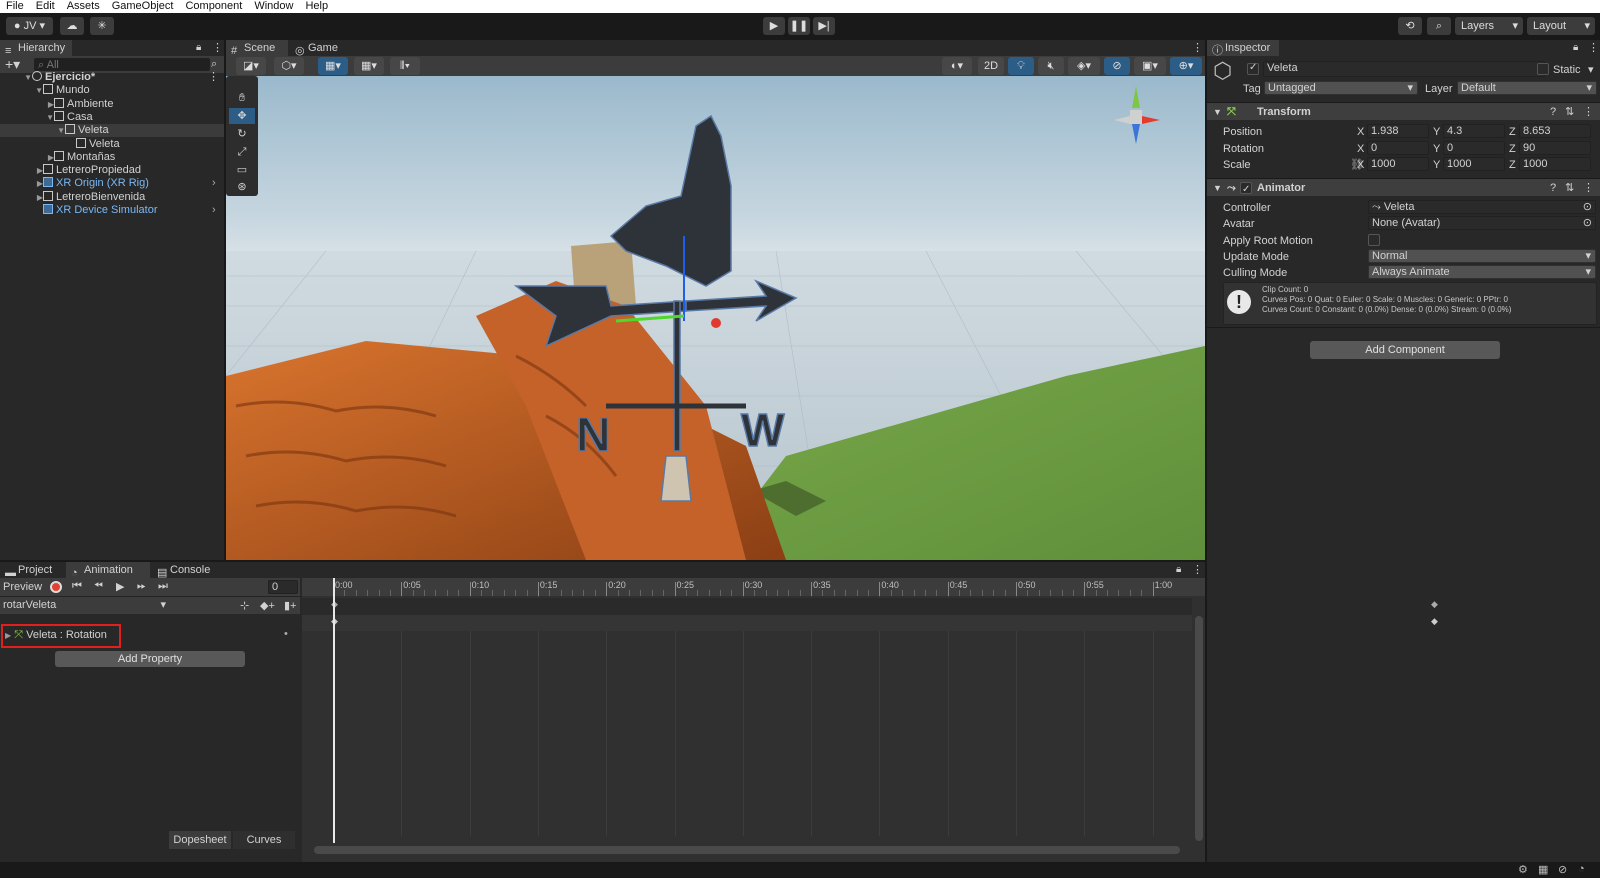 This screenshot has height=878, width=1600. What do you see at coordinates (85, 606) in the screenshot?
I see `clip-dropdown: rotarVeleta ▾` at bounding box center [85, 606].